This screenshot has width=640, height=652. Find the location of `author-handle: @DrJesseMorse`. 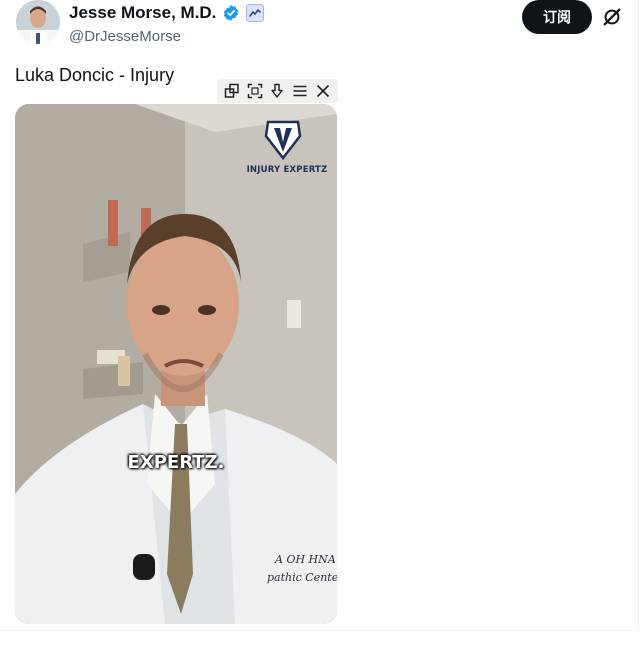

author-handle: @DrJesseMorse is located at coordinates (166, 36).